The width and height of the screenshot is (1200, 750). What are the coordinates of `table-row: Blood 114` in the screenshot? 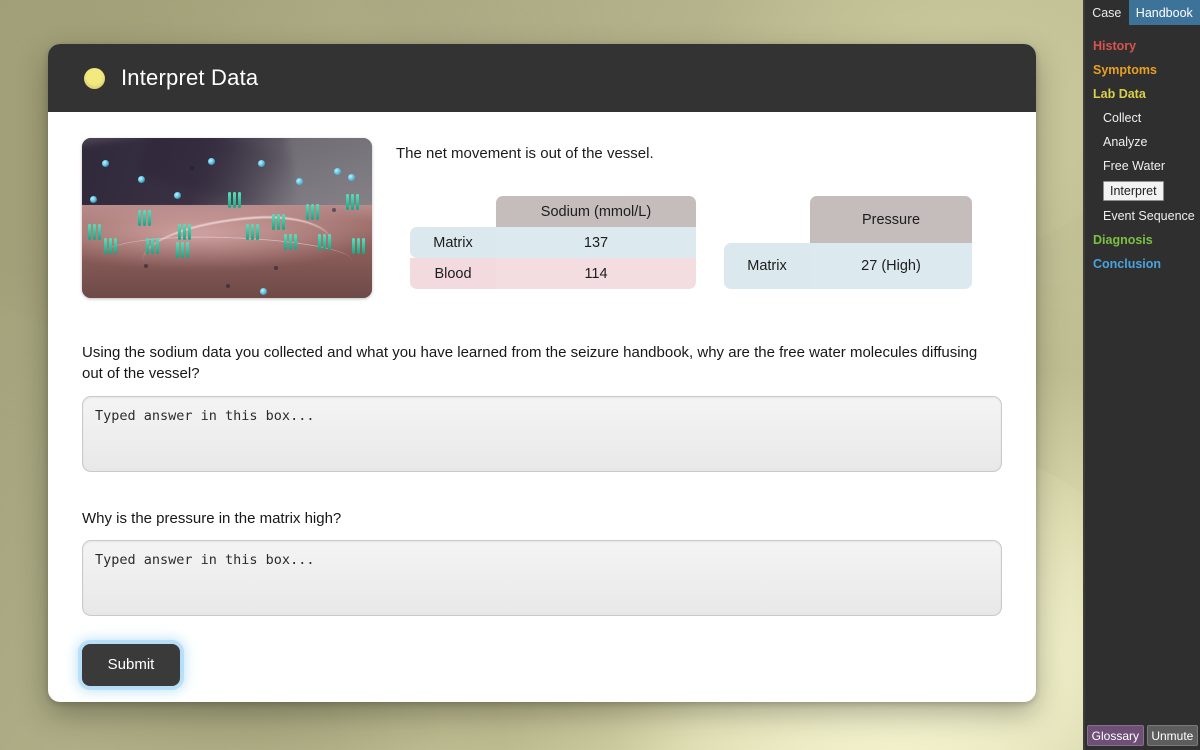 It's located at (553, 274).